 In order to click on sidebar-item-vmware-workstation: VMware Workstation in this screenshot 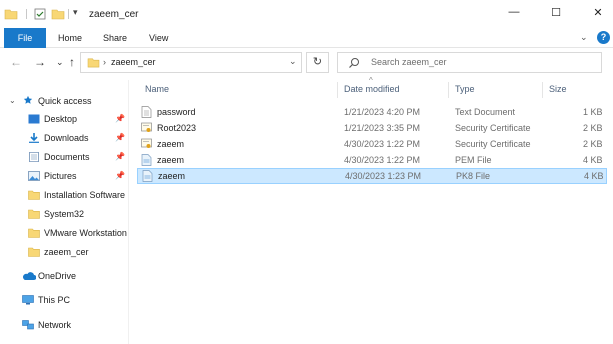, I will do `click(64, 233)`.